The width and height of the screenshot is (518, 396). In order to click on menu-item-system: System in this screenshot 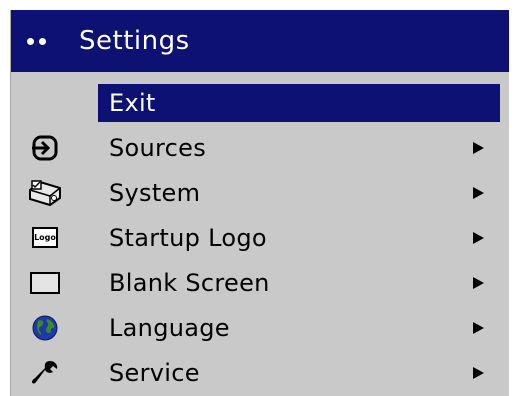, I will do `click(260, 192)`.